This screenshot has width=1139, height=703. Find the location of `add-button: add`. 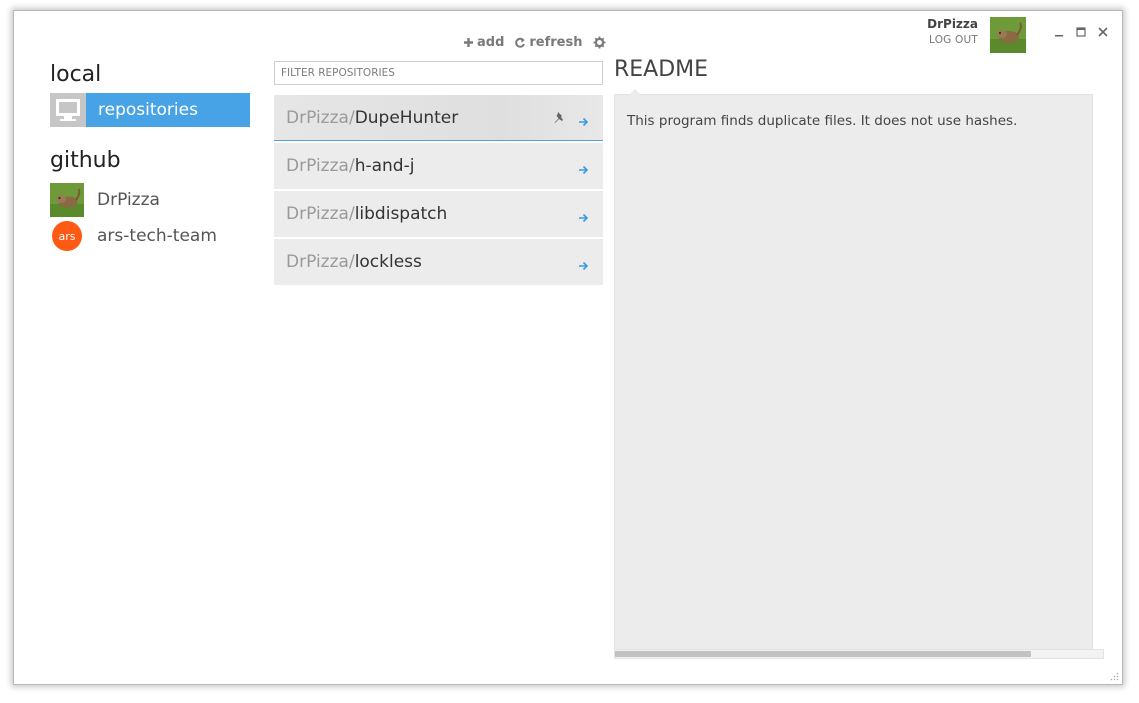

add-button: add is located at coordinates (483, 42).